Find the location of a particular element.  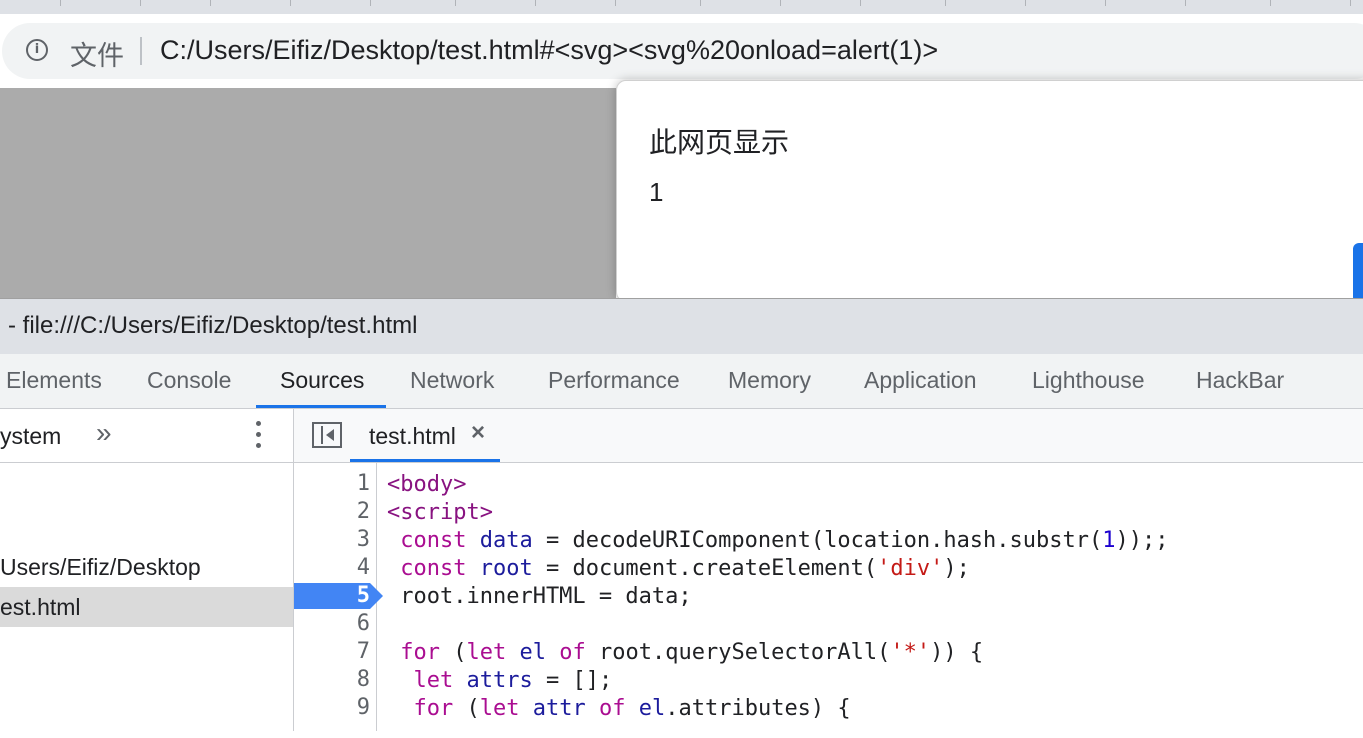

line-number-gutter: 1 2 3 4 5 6 7 8 9 is located at coordinates (338, 597).